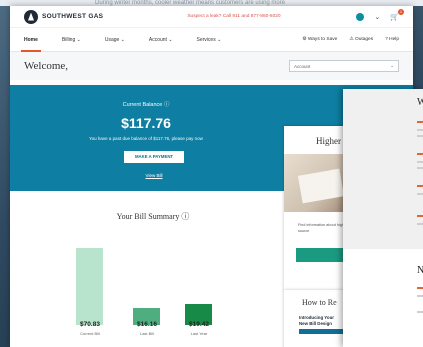  What do you see at coordinates (115, 40) in the screenshot?
I see `nav-usage: Usage ⌄` at bounding box center [115, 40].